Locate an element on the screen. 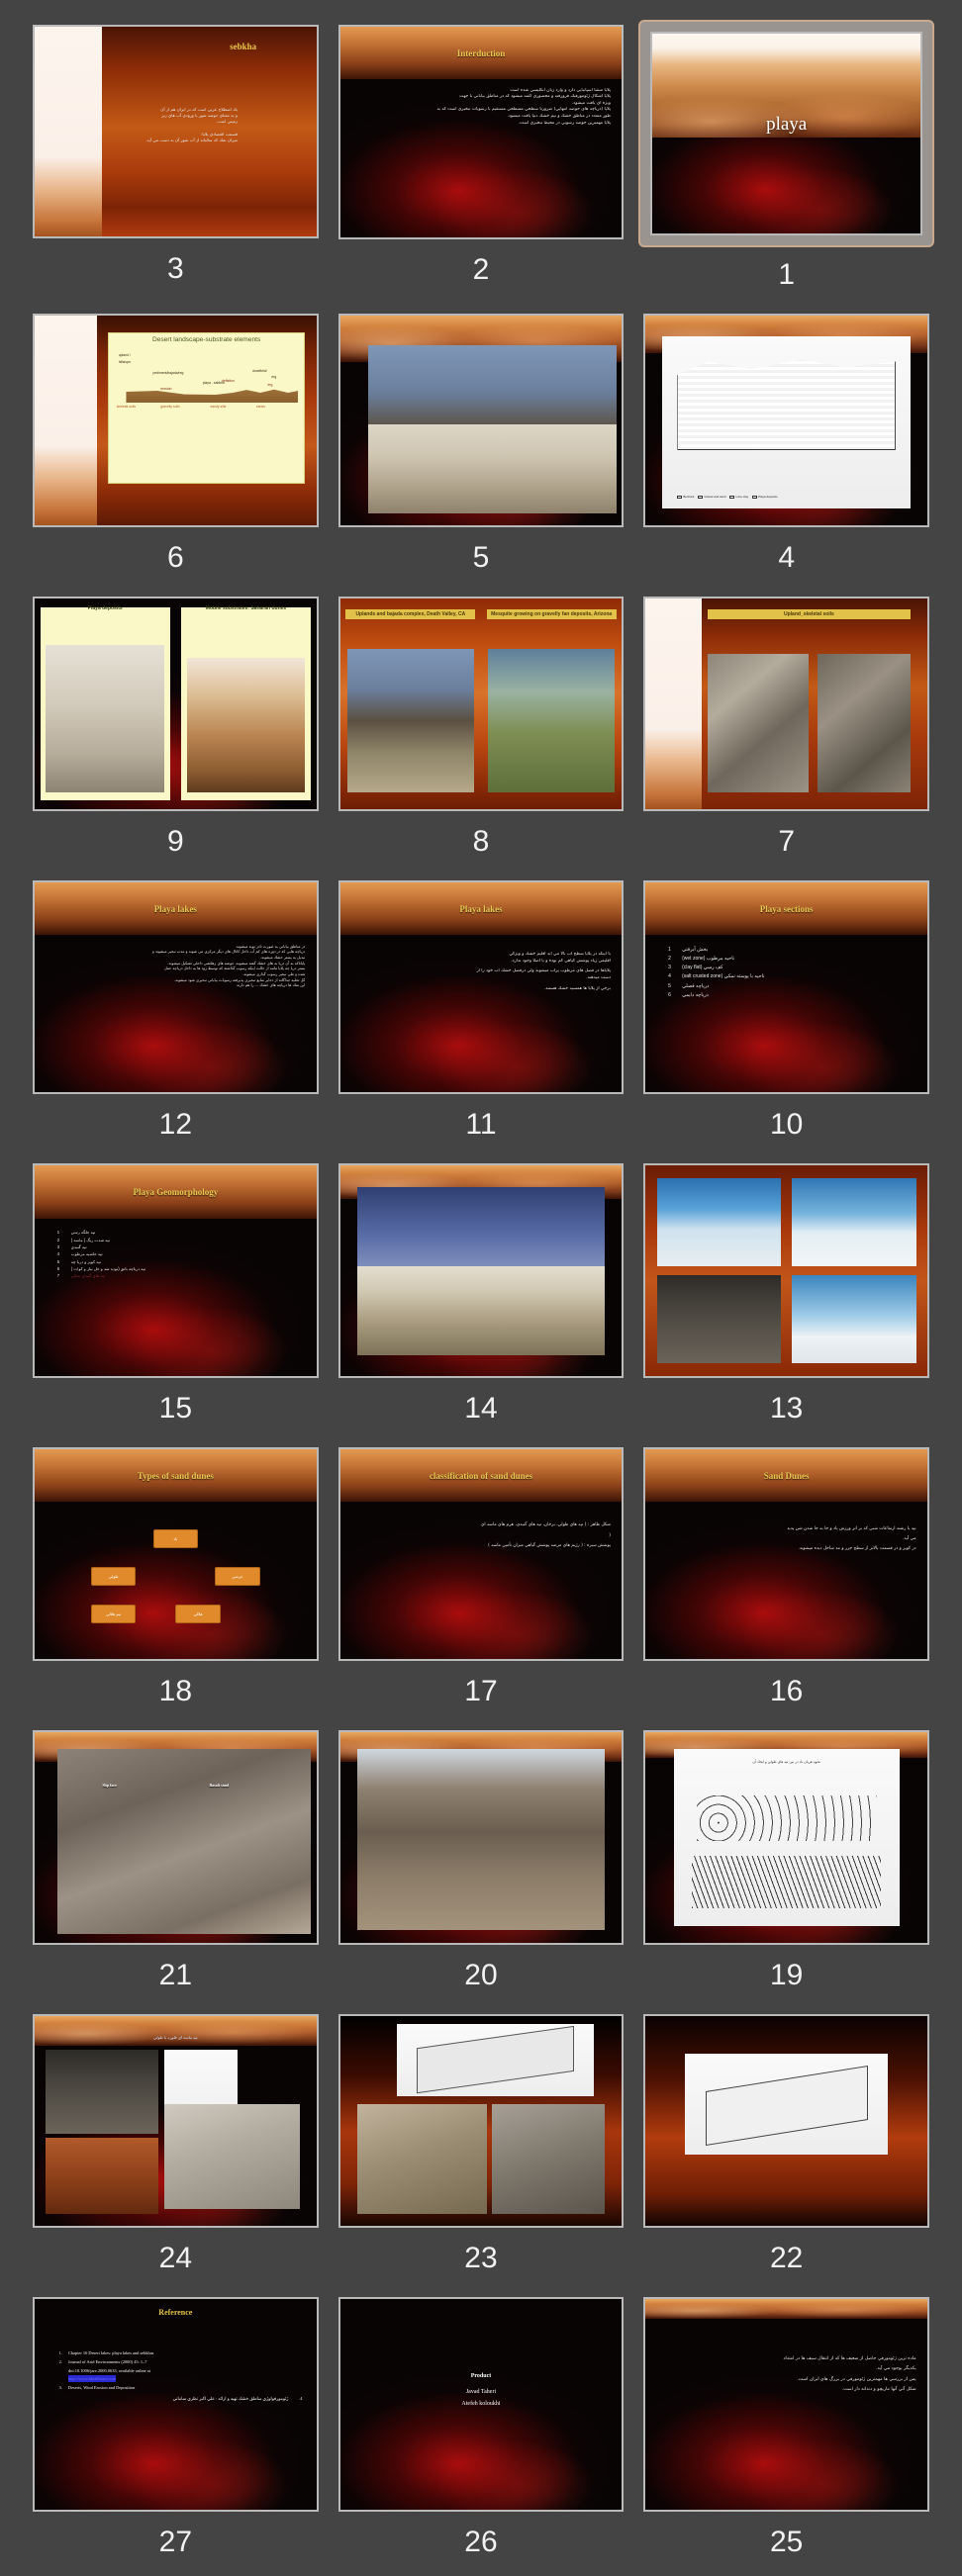 This screenshot has width=962, height=2576. slide-thumb-wrapper-21: Slip face Basalt sand is located at coordinates (176, 1837).